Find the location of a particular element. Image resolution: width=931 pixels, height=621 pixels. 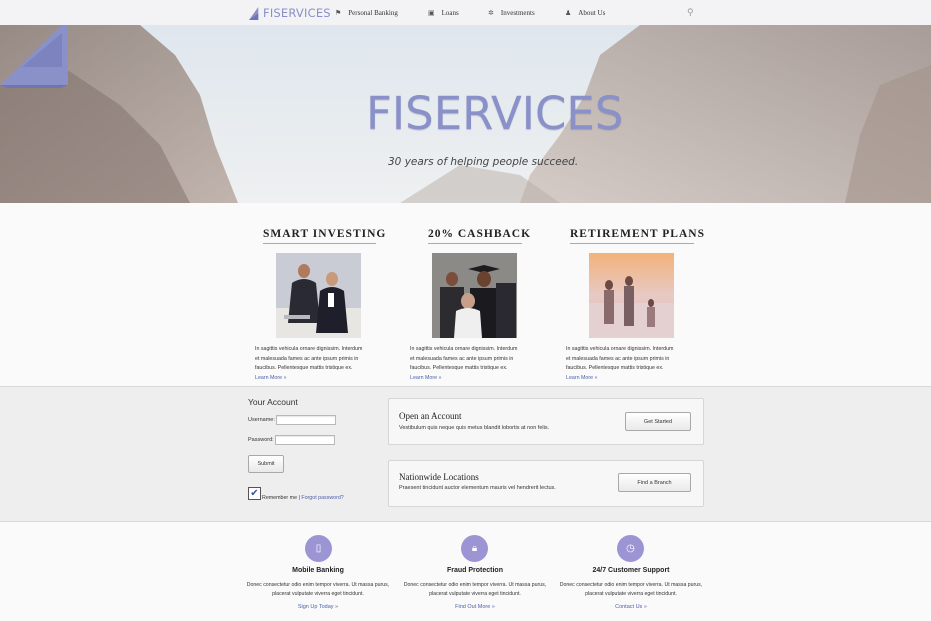

fraud-protection-title: Fraud Protection is located at coordinates (474, 570).